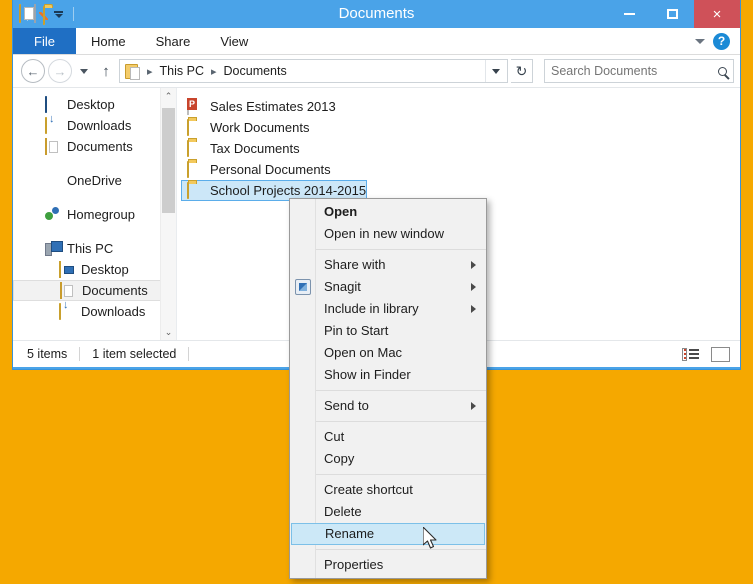 The height and width of the screenshot is (584, 753). I want to click on tab-view: View, so click(234, 41).